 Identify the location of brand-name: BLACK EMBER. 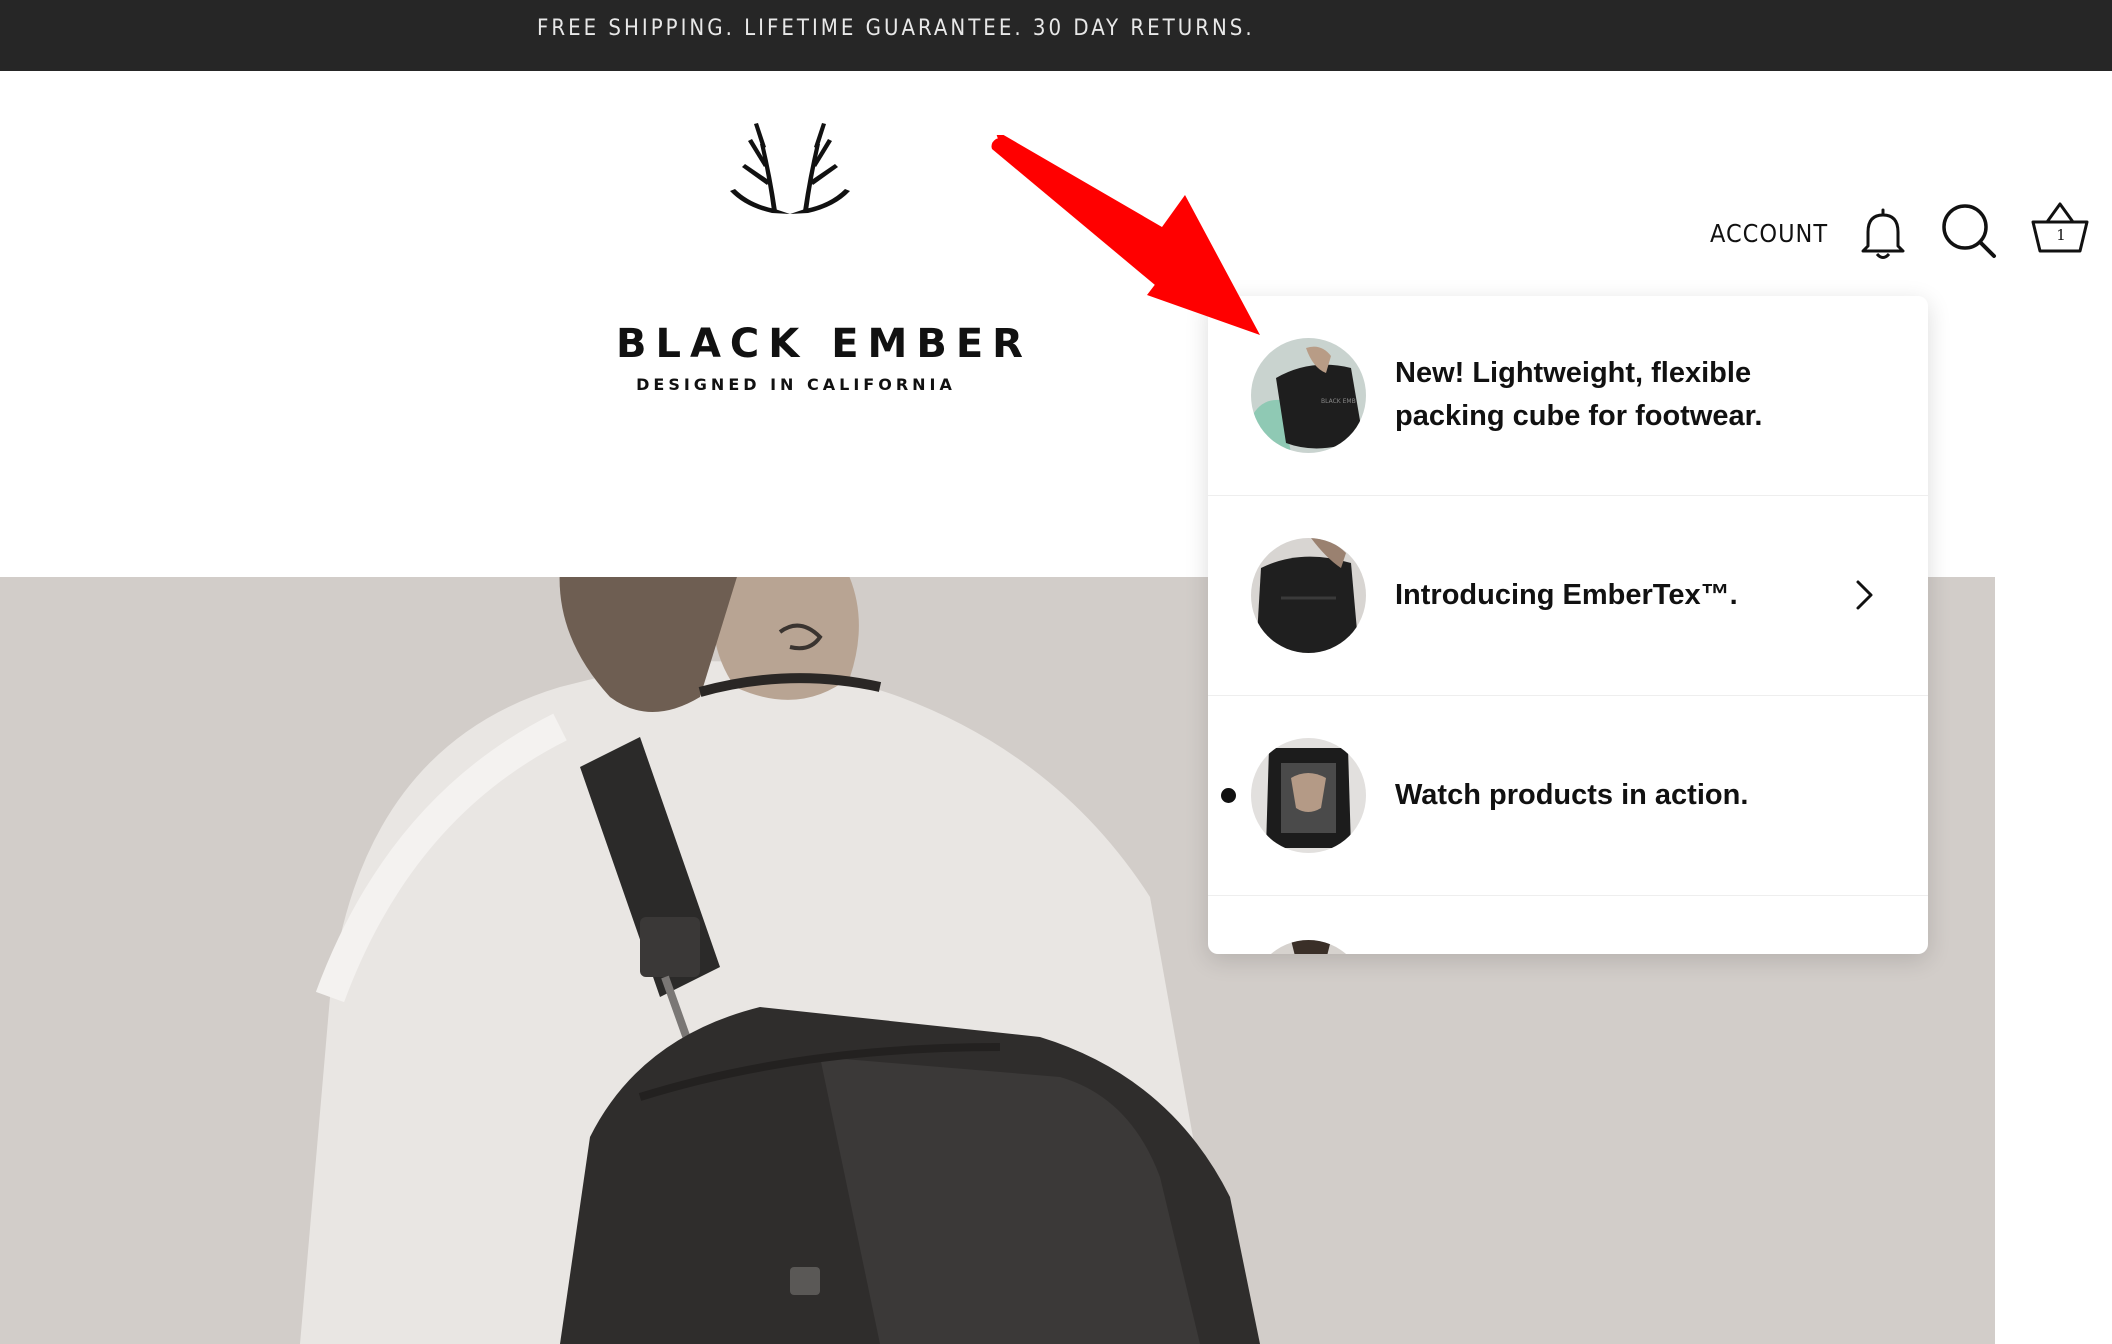
(824, 344).